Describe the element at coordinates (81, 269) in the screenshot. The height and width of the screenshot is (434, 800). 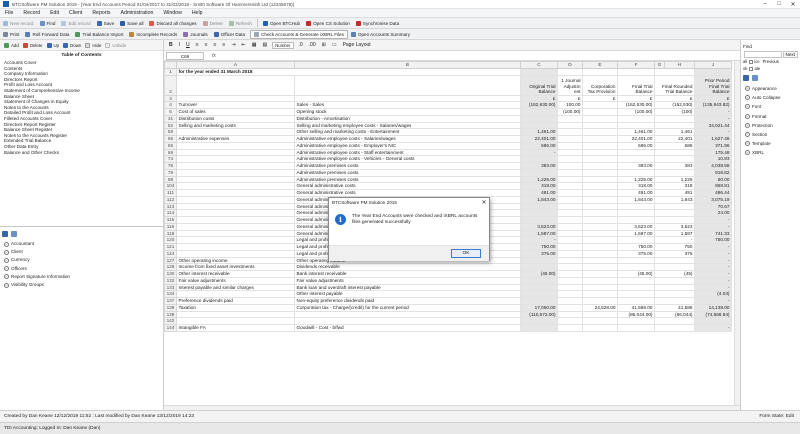
I see `tree-item-officers: ⌄ Officers` at that location.